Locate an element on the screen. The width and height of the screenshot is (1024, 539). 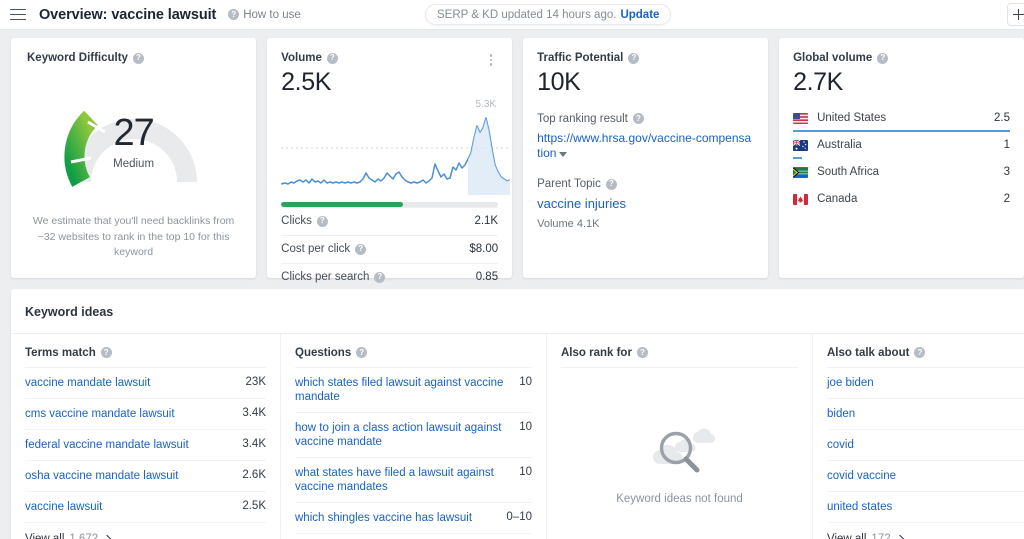
country-volume: 2 is located at coordinates (1007, 199).